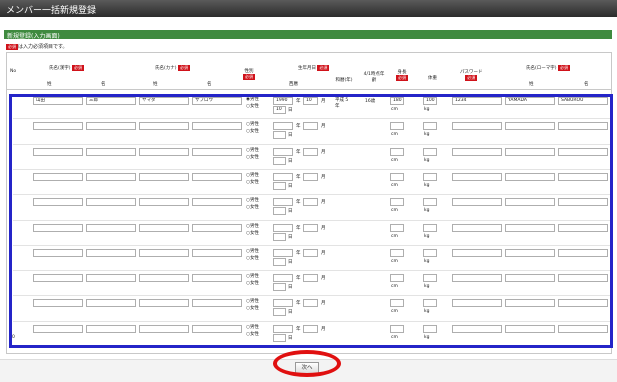  I want to click on col-romaji-sei: 姓, so click(531, 84).